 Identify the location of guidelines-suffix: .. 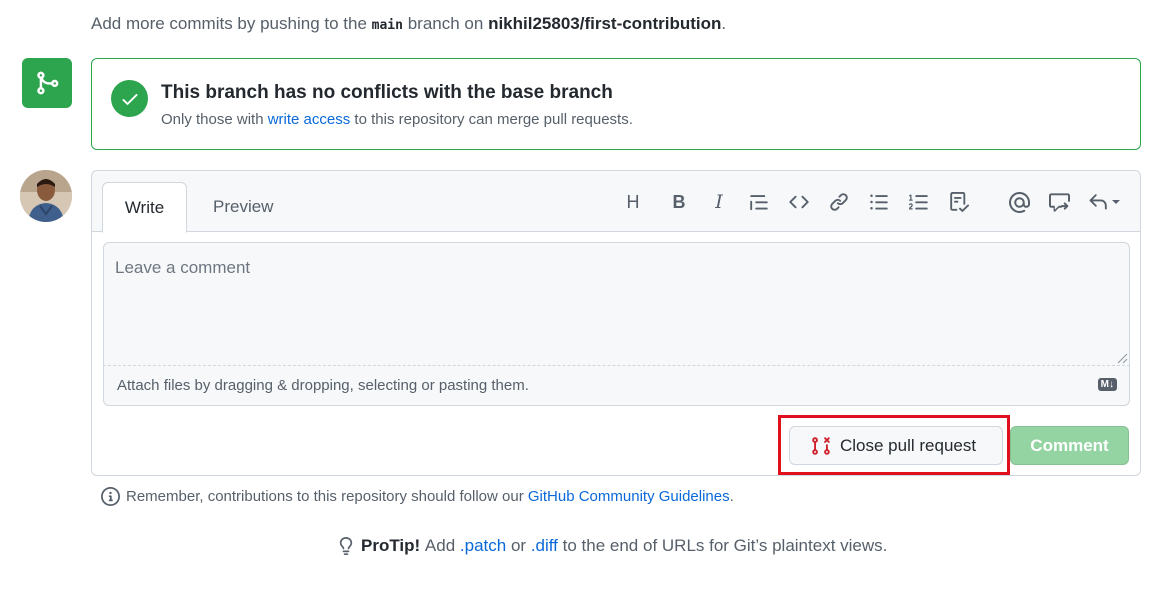
(731, 496).